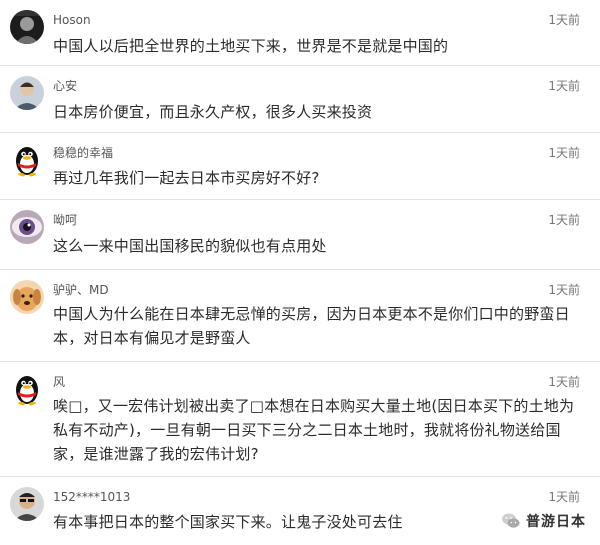 This screenshot has height=545, width=600. Describe the element at coordinates (251, 46) in the screenshot. I see `comment-text: 中国人以后把全世界的土地买下来，世界是不是就是中国的` at that location.